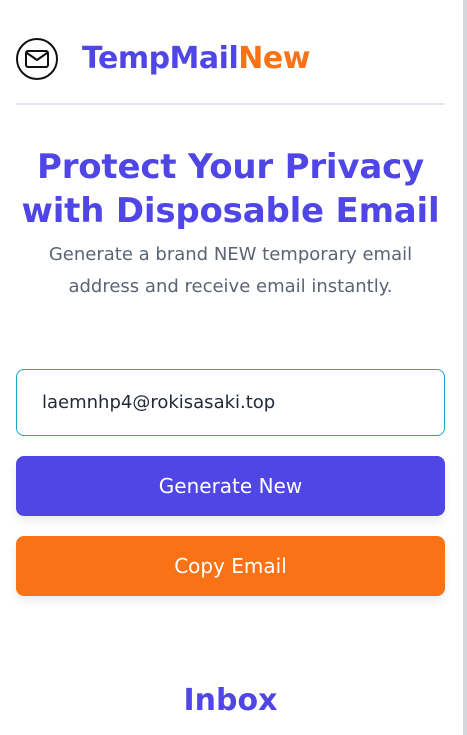  I want to click on page-title-line-1: Protect Your Privacy, so click(230, 167).